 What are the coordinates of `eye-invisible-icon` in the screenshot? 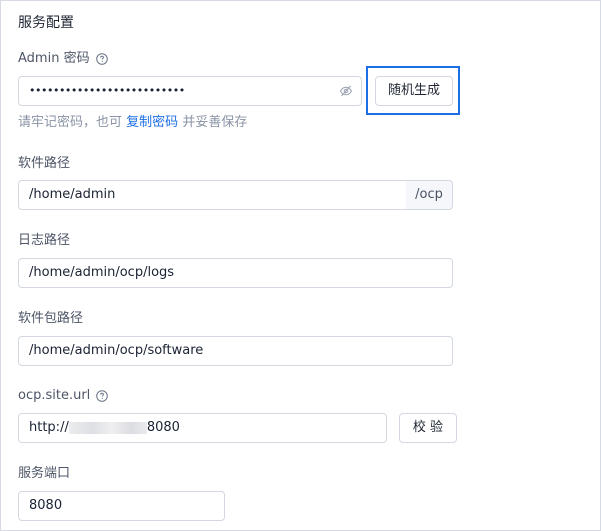 It's located at (346, 91).